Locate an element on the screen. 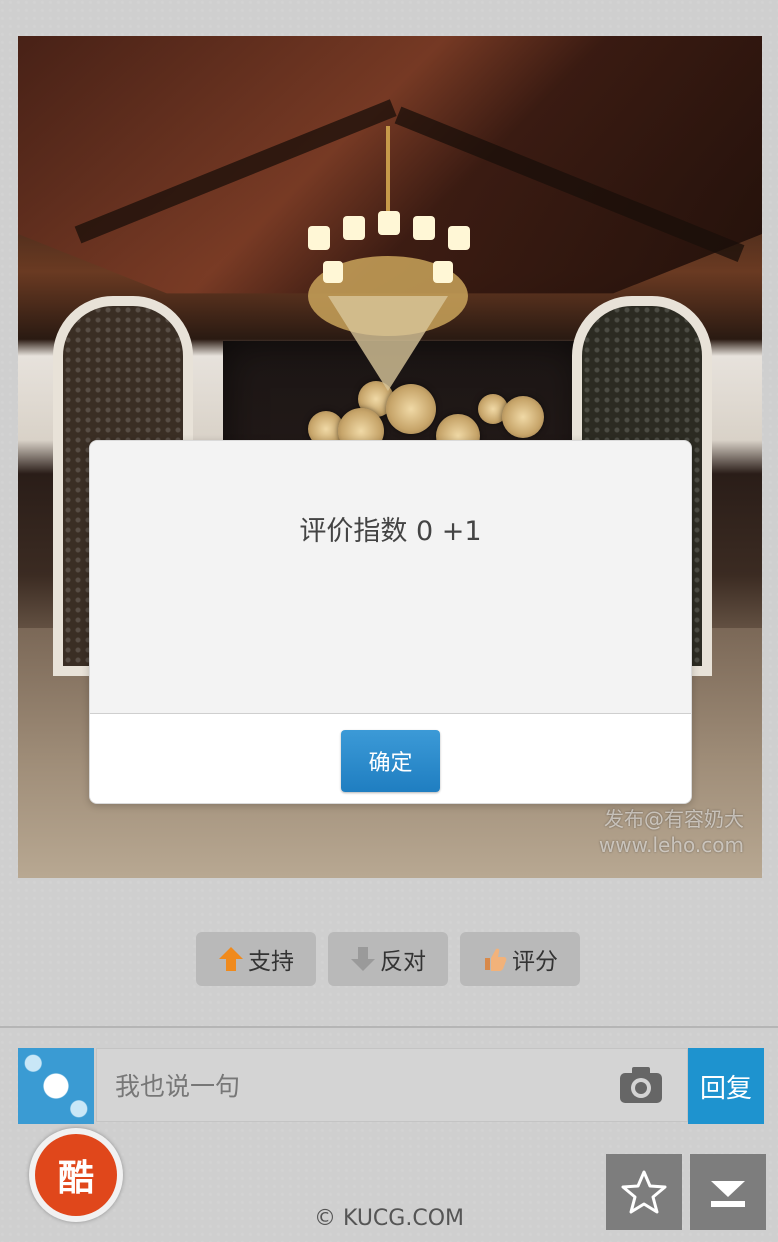 The width and height of the screenshot is (778, 1242). dialog-footer: 确定 is located at coordinates (390, 758).